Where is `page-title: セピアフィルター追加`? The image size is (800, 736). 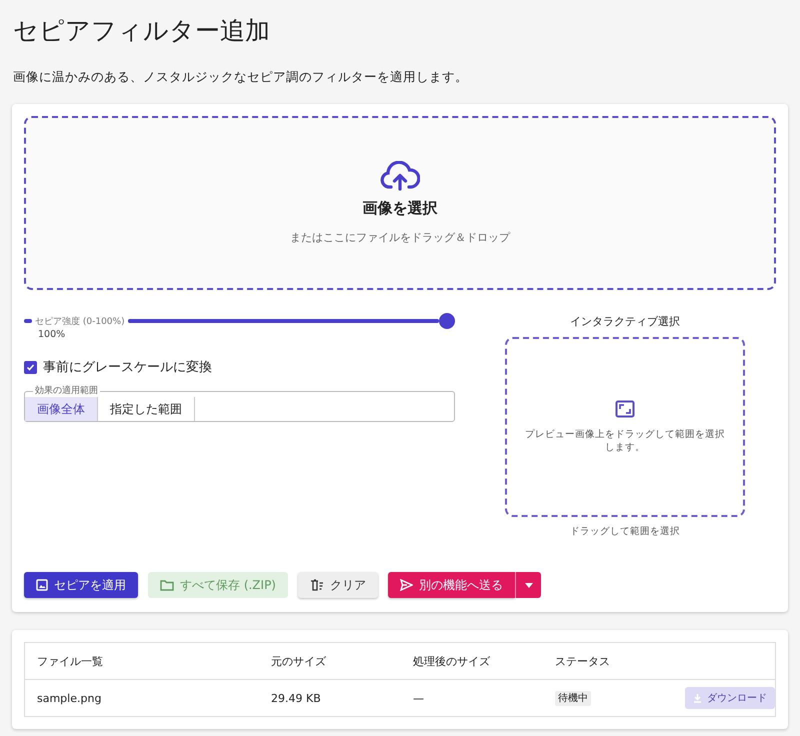 page-title: セピアフィルター追加 is located at coordinates (142, 31).